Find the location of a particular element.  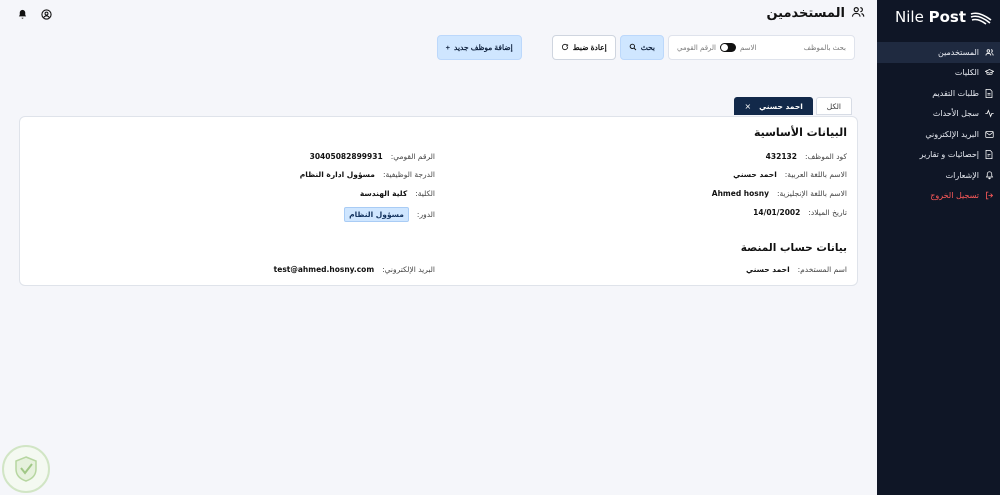

search-mode-toggle: الاسم الرقم القومي is located at coordinates (716, 47).